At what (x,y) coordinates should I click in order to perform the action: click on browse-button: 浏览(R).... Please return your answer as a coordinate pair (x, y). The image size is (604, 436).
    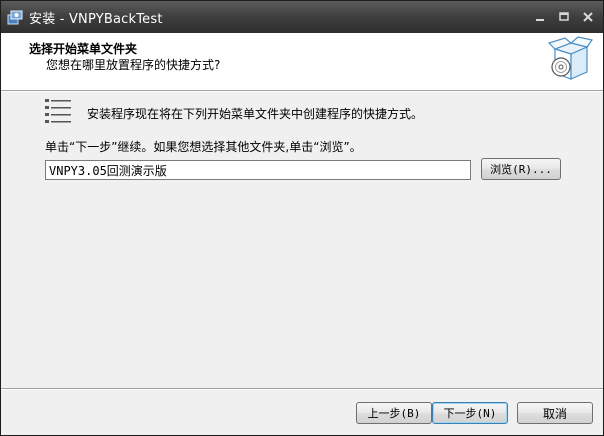
    Looking at the image, I should click on (521, 169).